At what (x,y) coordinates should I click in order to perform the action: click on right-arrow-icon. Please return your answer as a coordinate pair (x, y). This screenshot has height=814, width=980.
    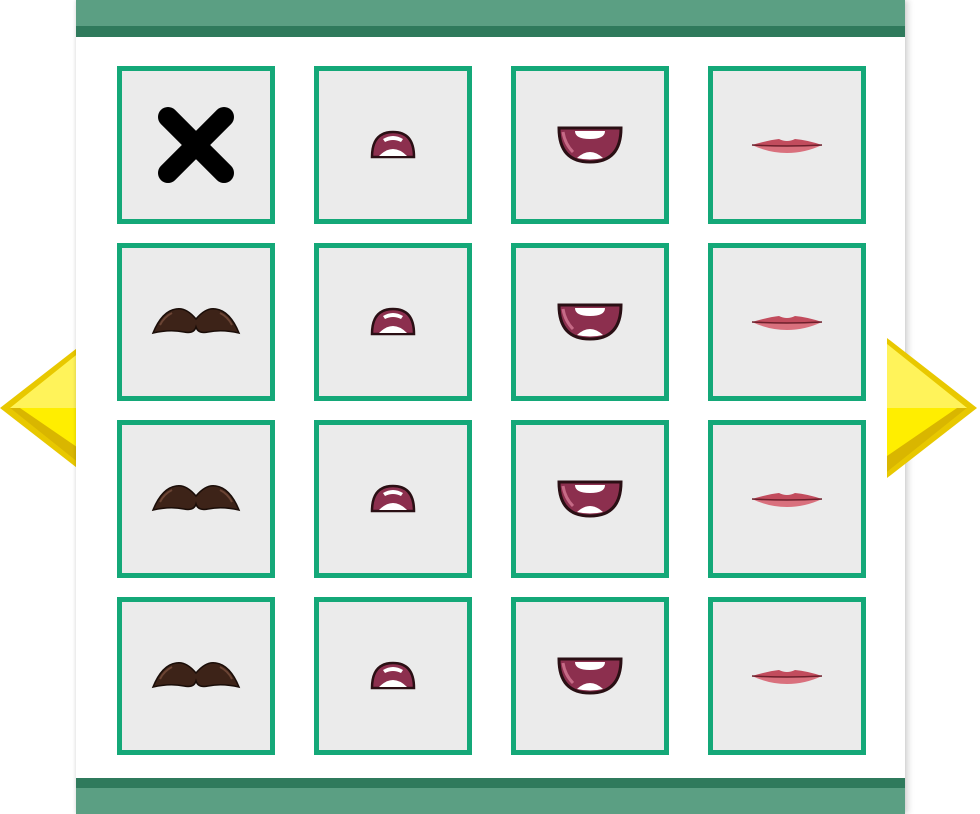
    Looking at the image, I should click on (932, 408).